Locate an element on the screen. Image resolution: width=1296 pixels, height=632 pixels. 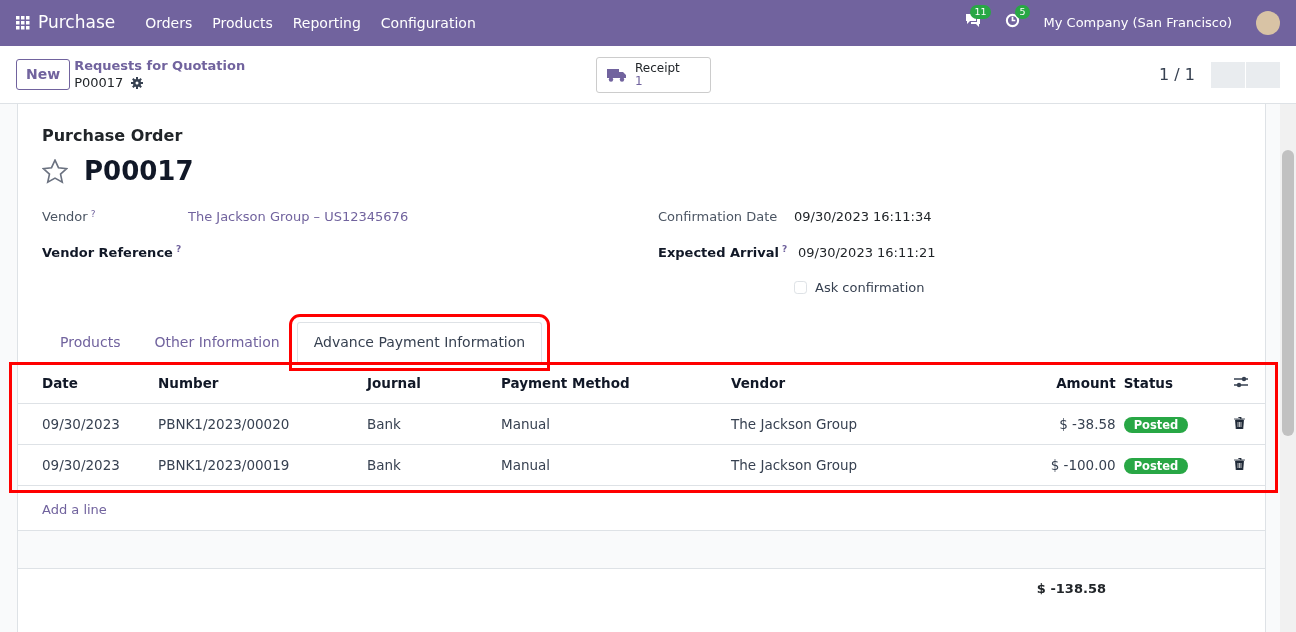
checkbox-label: Ask confirmation is located at coordinates (870, 288).